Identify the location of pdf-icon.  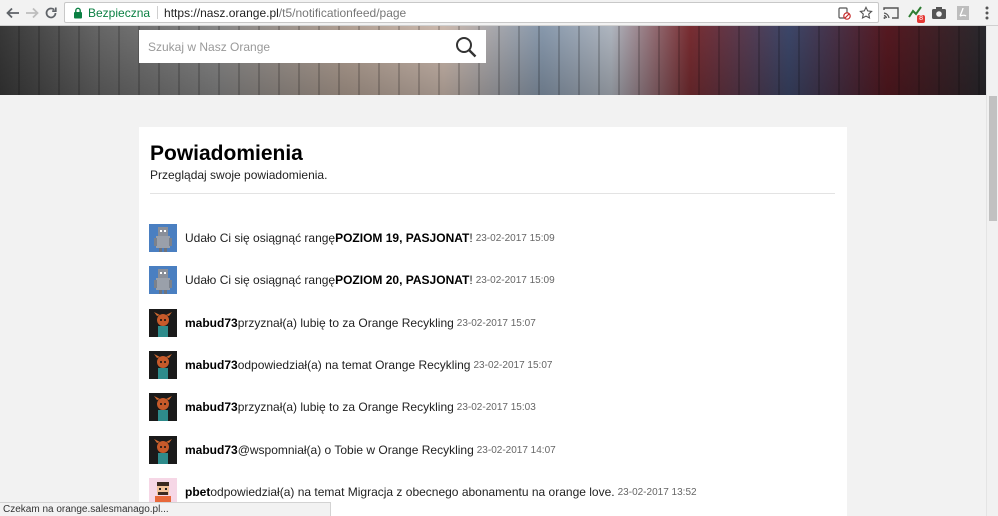
(963, 13).